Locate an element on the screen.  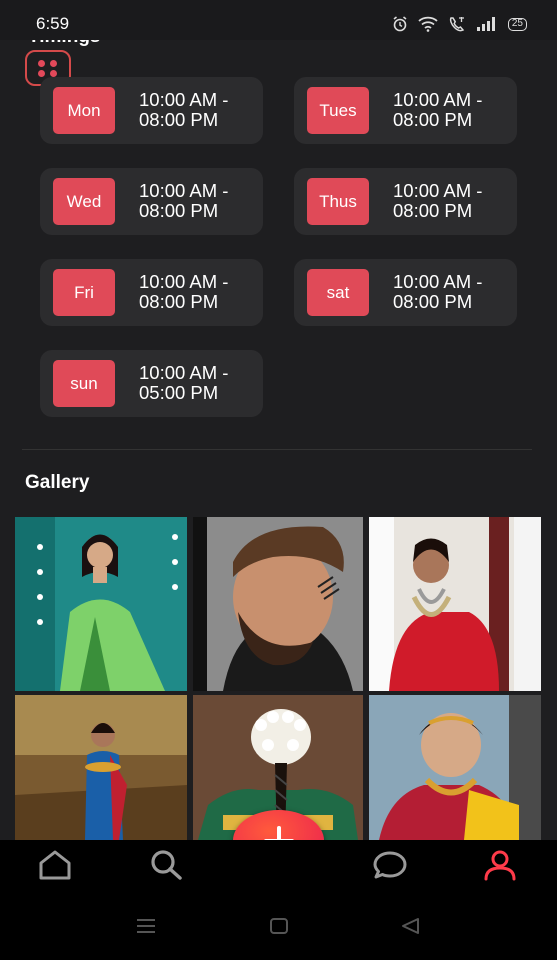
nav-profile is located at coordinates (500, 865).